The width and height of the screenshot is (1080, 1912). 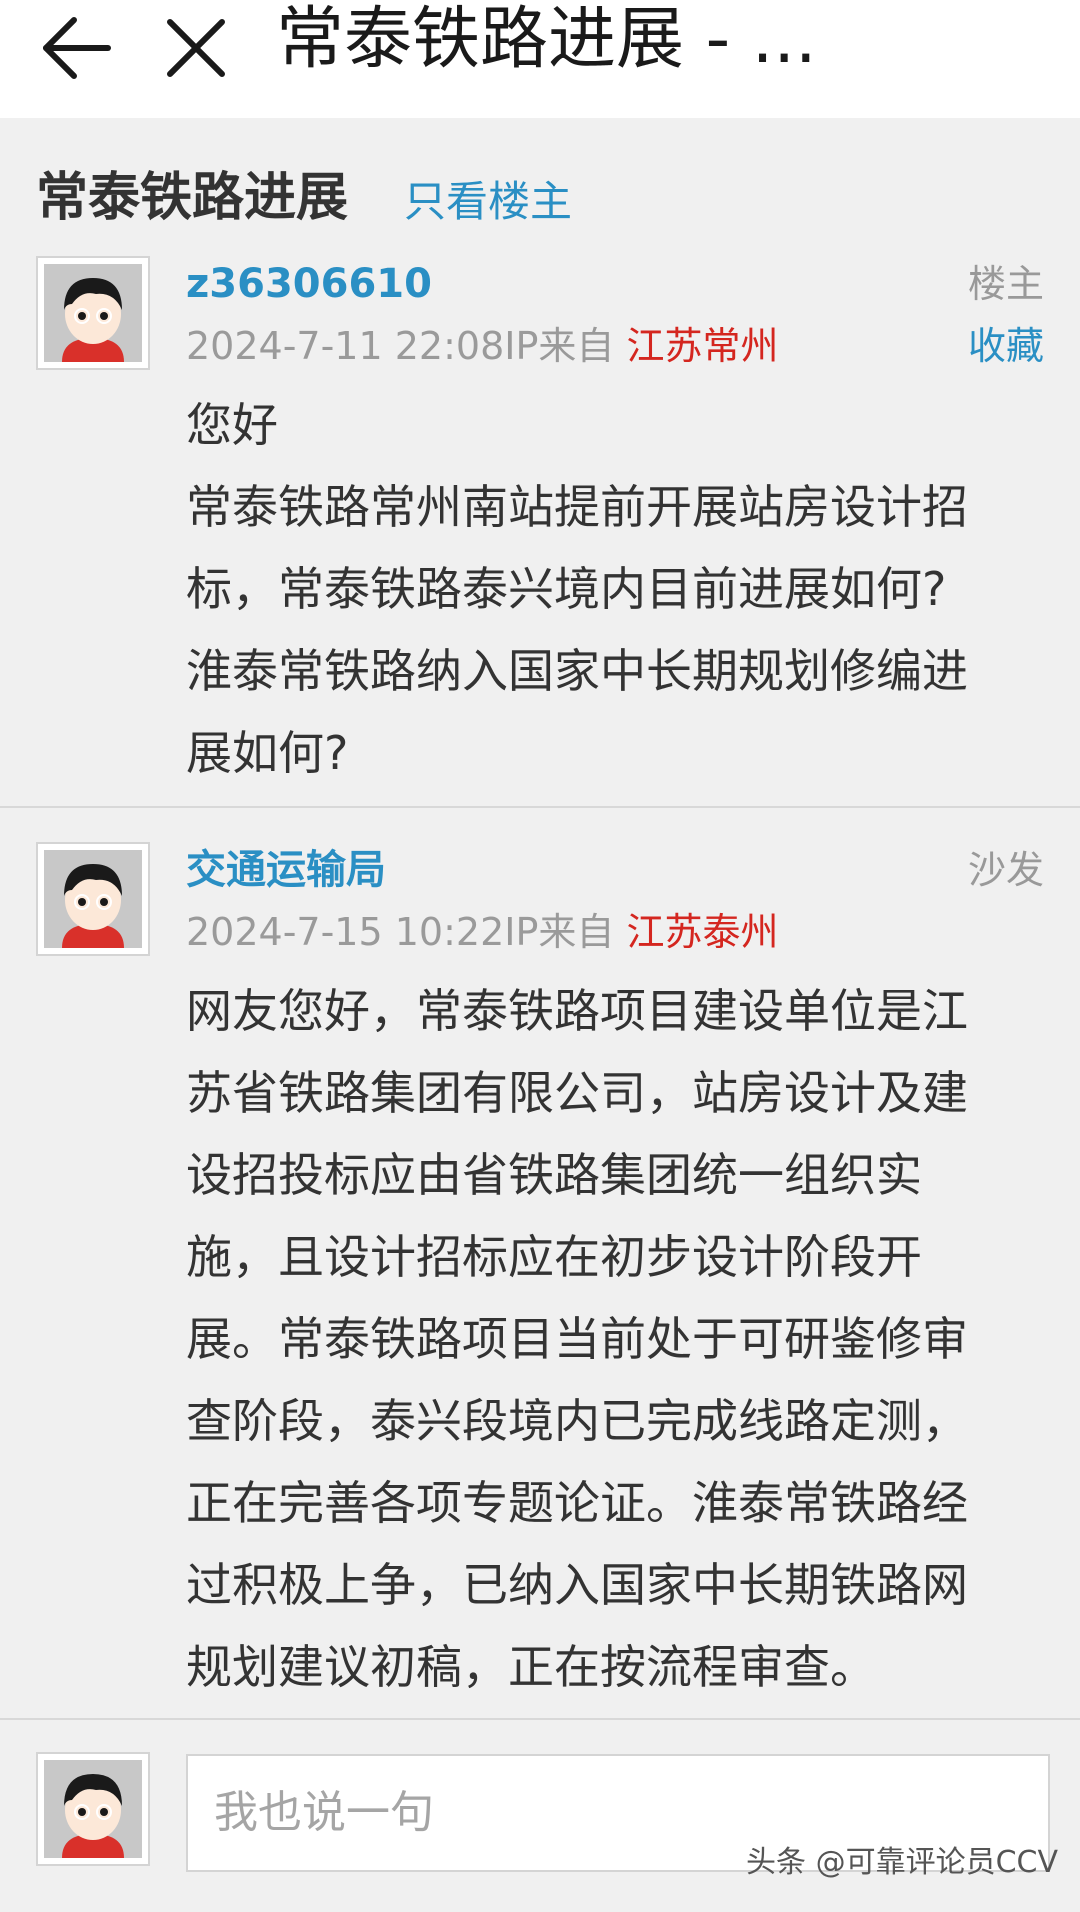 What do you see at coordinates (566, 589) in the screenshot?
I see `post-line: 标，常泰铁路泰兴境内目前进展如何?` at bounding box center [566, 589].